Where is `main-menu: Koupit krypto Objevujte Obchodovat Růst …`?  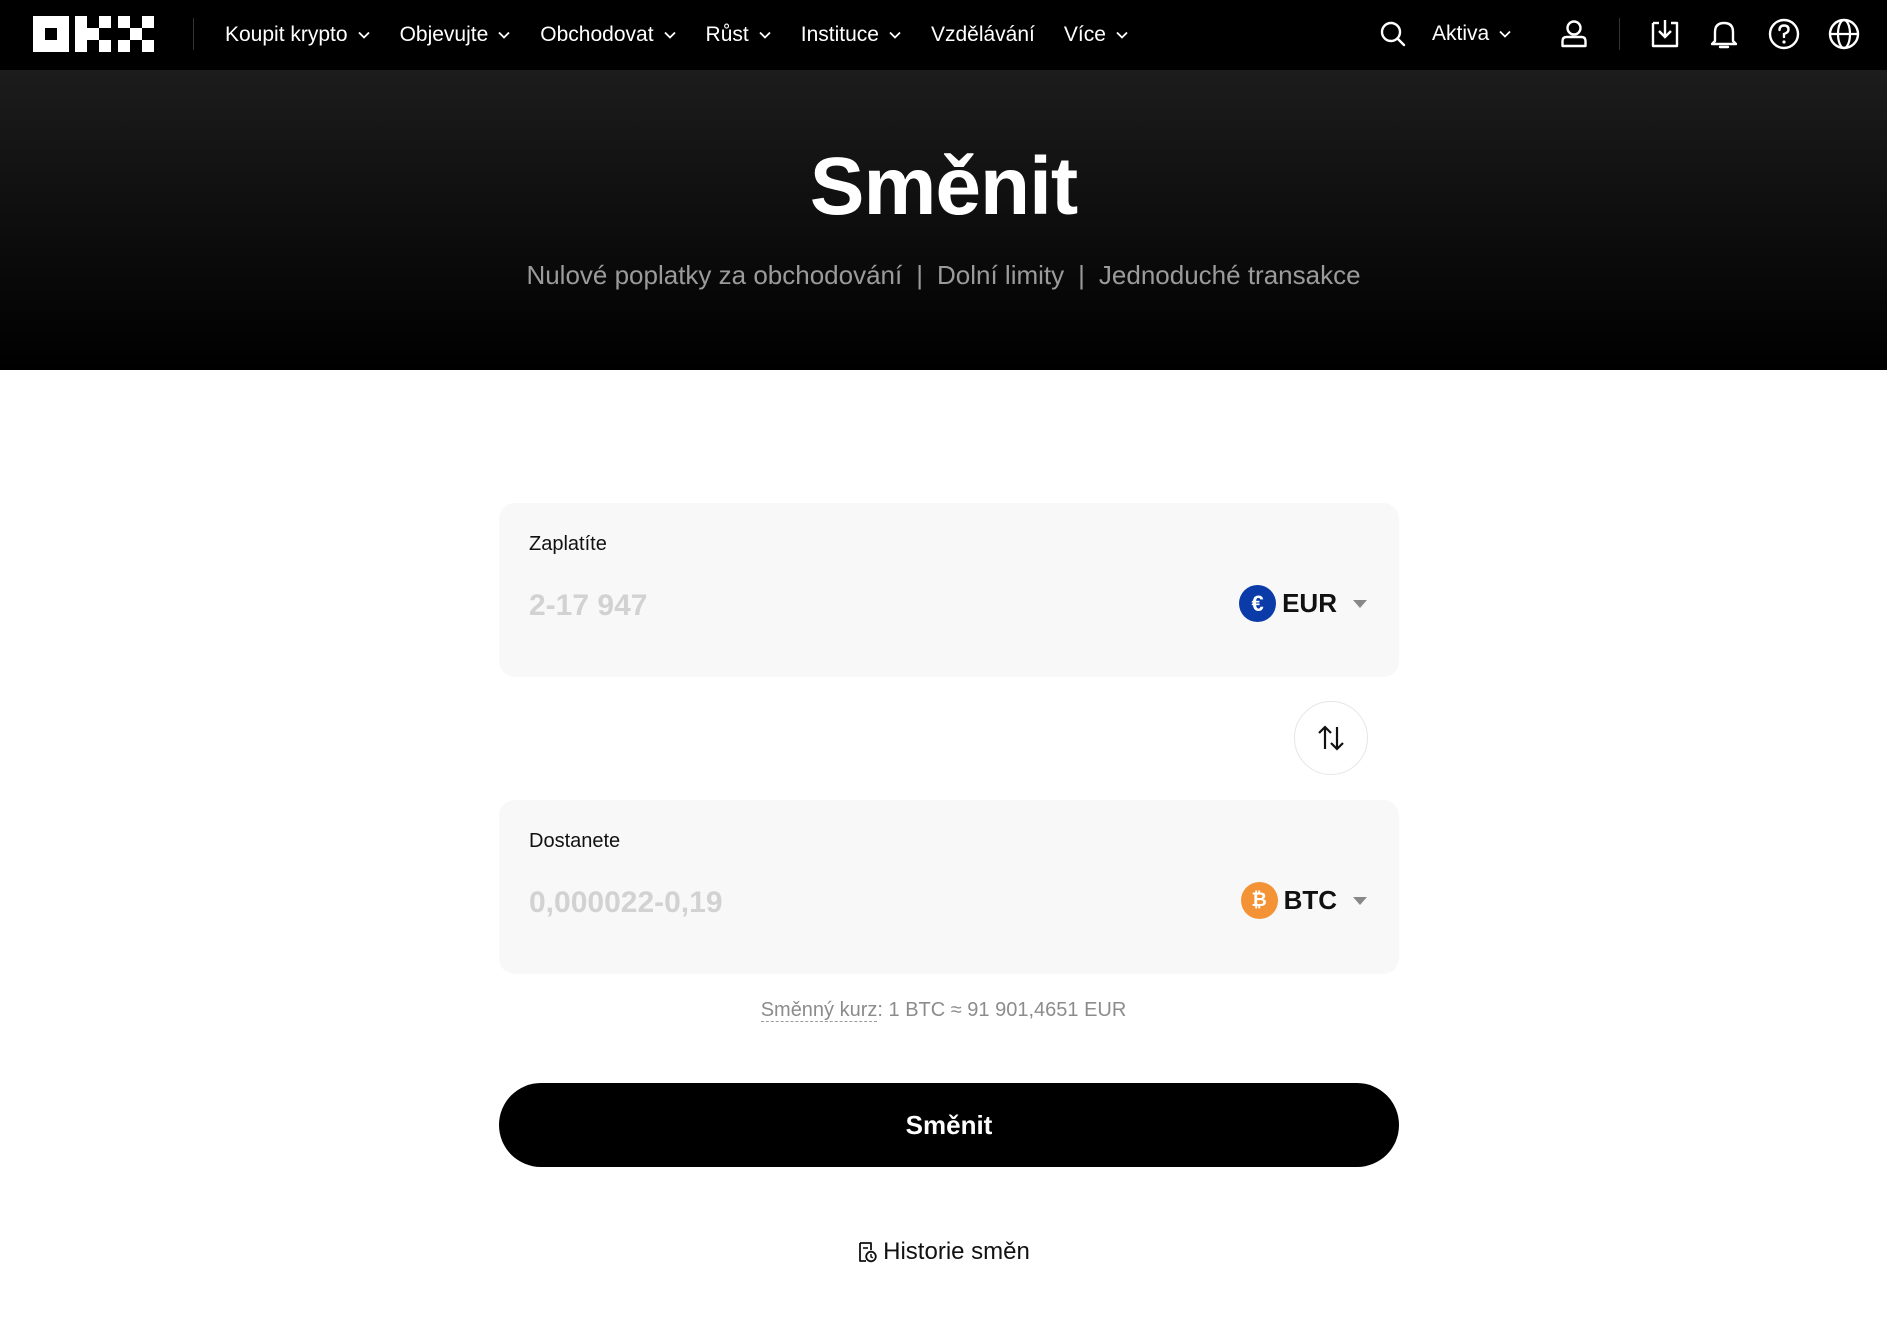
main-menu: Koupit krypto Objevujte Obchodovat Růst … is located at coordinates (691, 35).